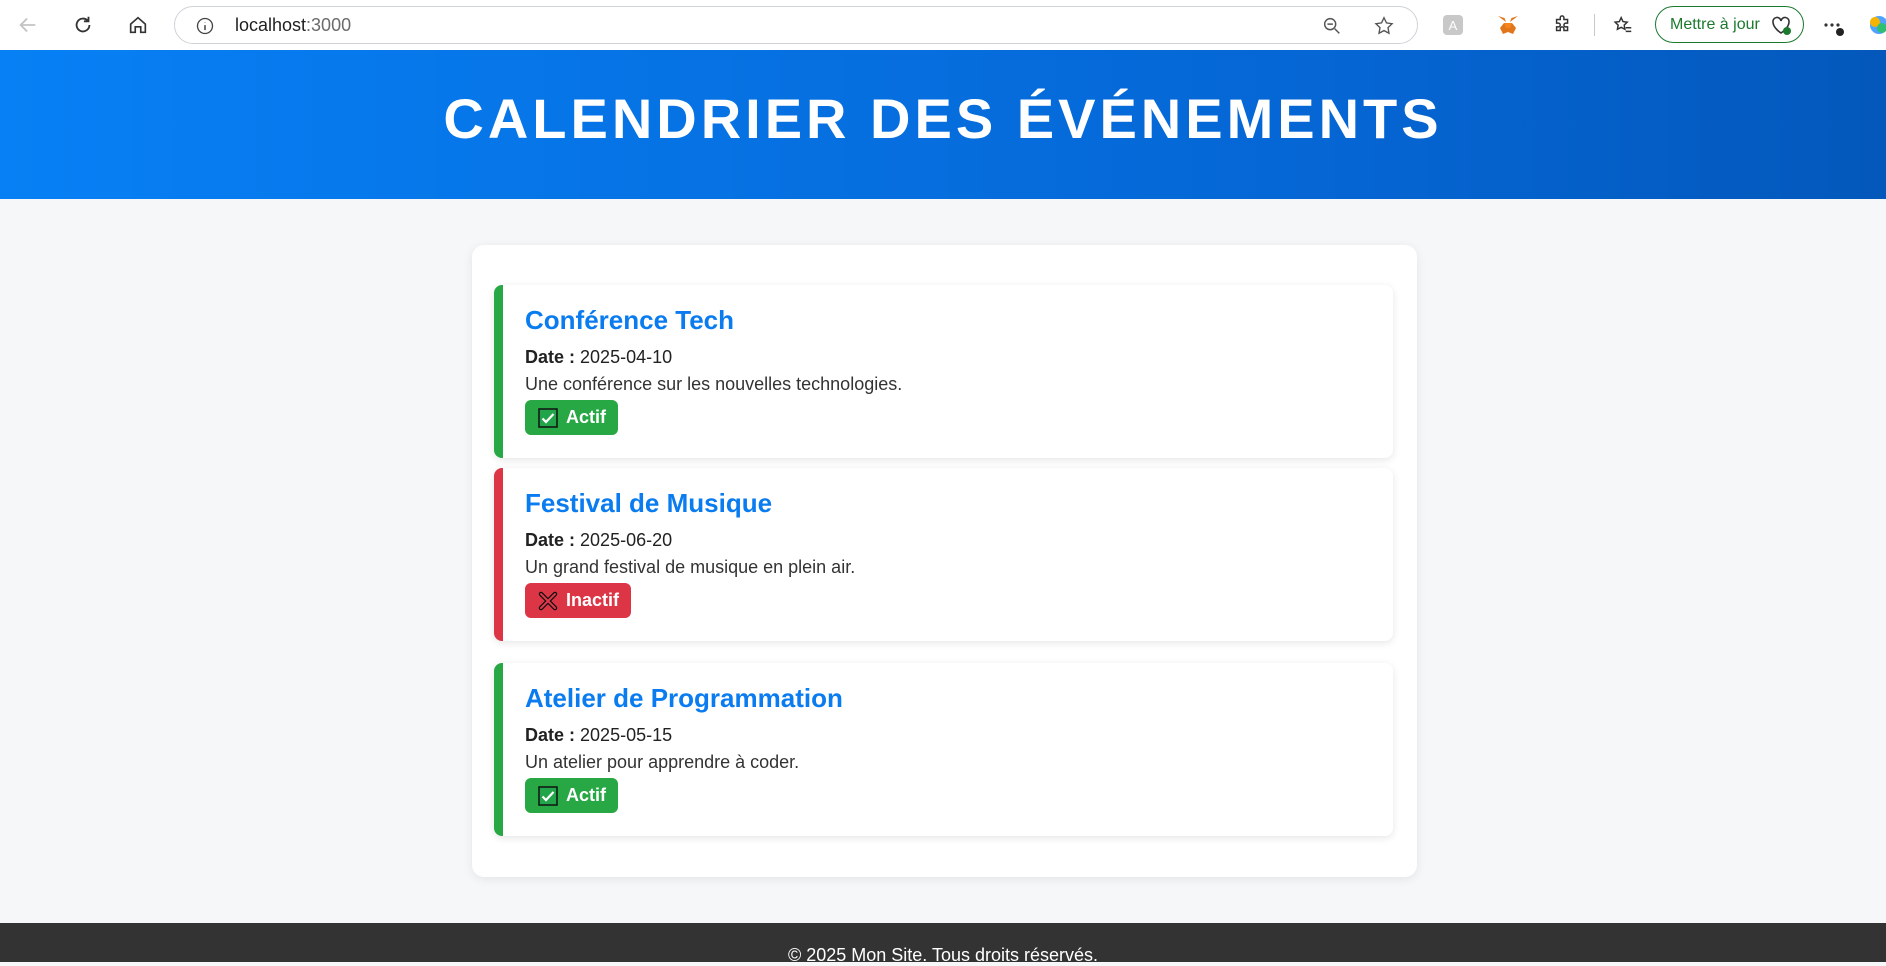  What do you see at coordinates (1594, 25) in the screenshot?
I see `toolbar-divider` at bounding box center [1594, 25].